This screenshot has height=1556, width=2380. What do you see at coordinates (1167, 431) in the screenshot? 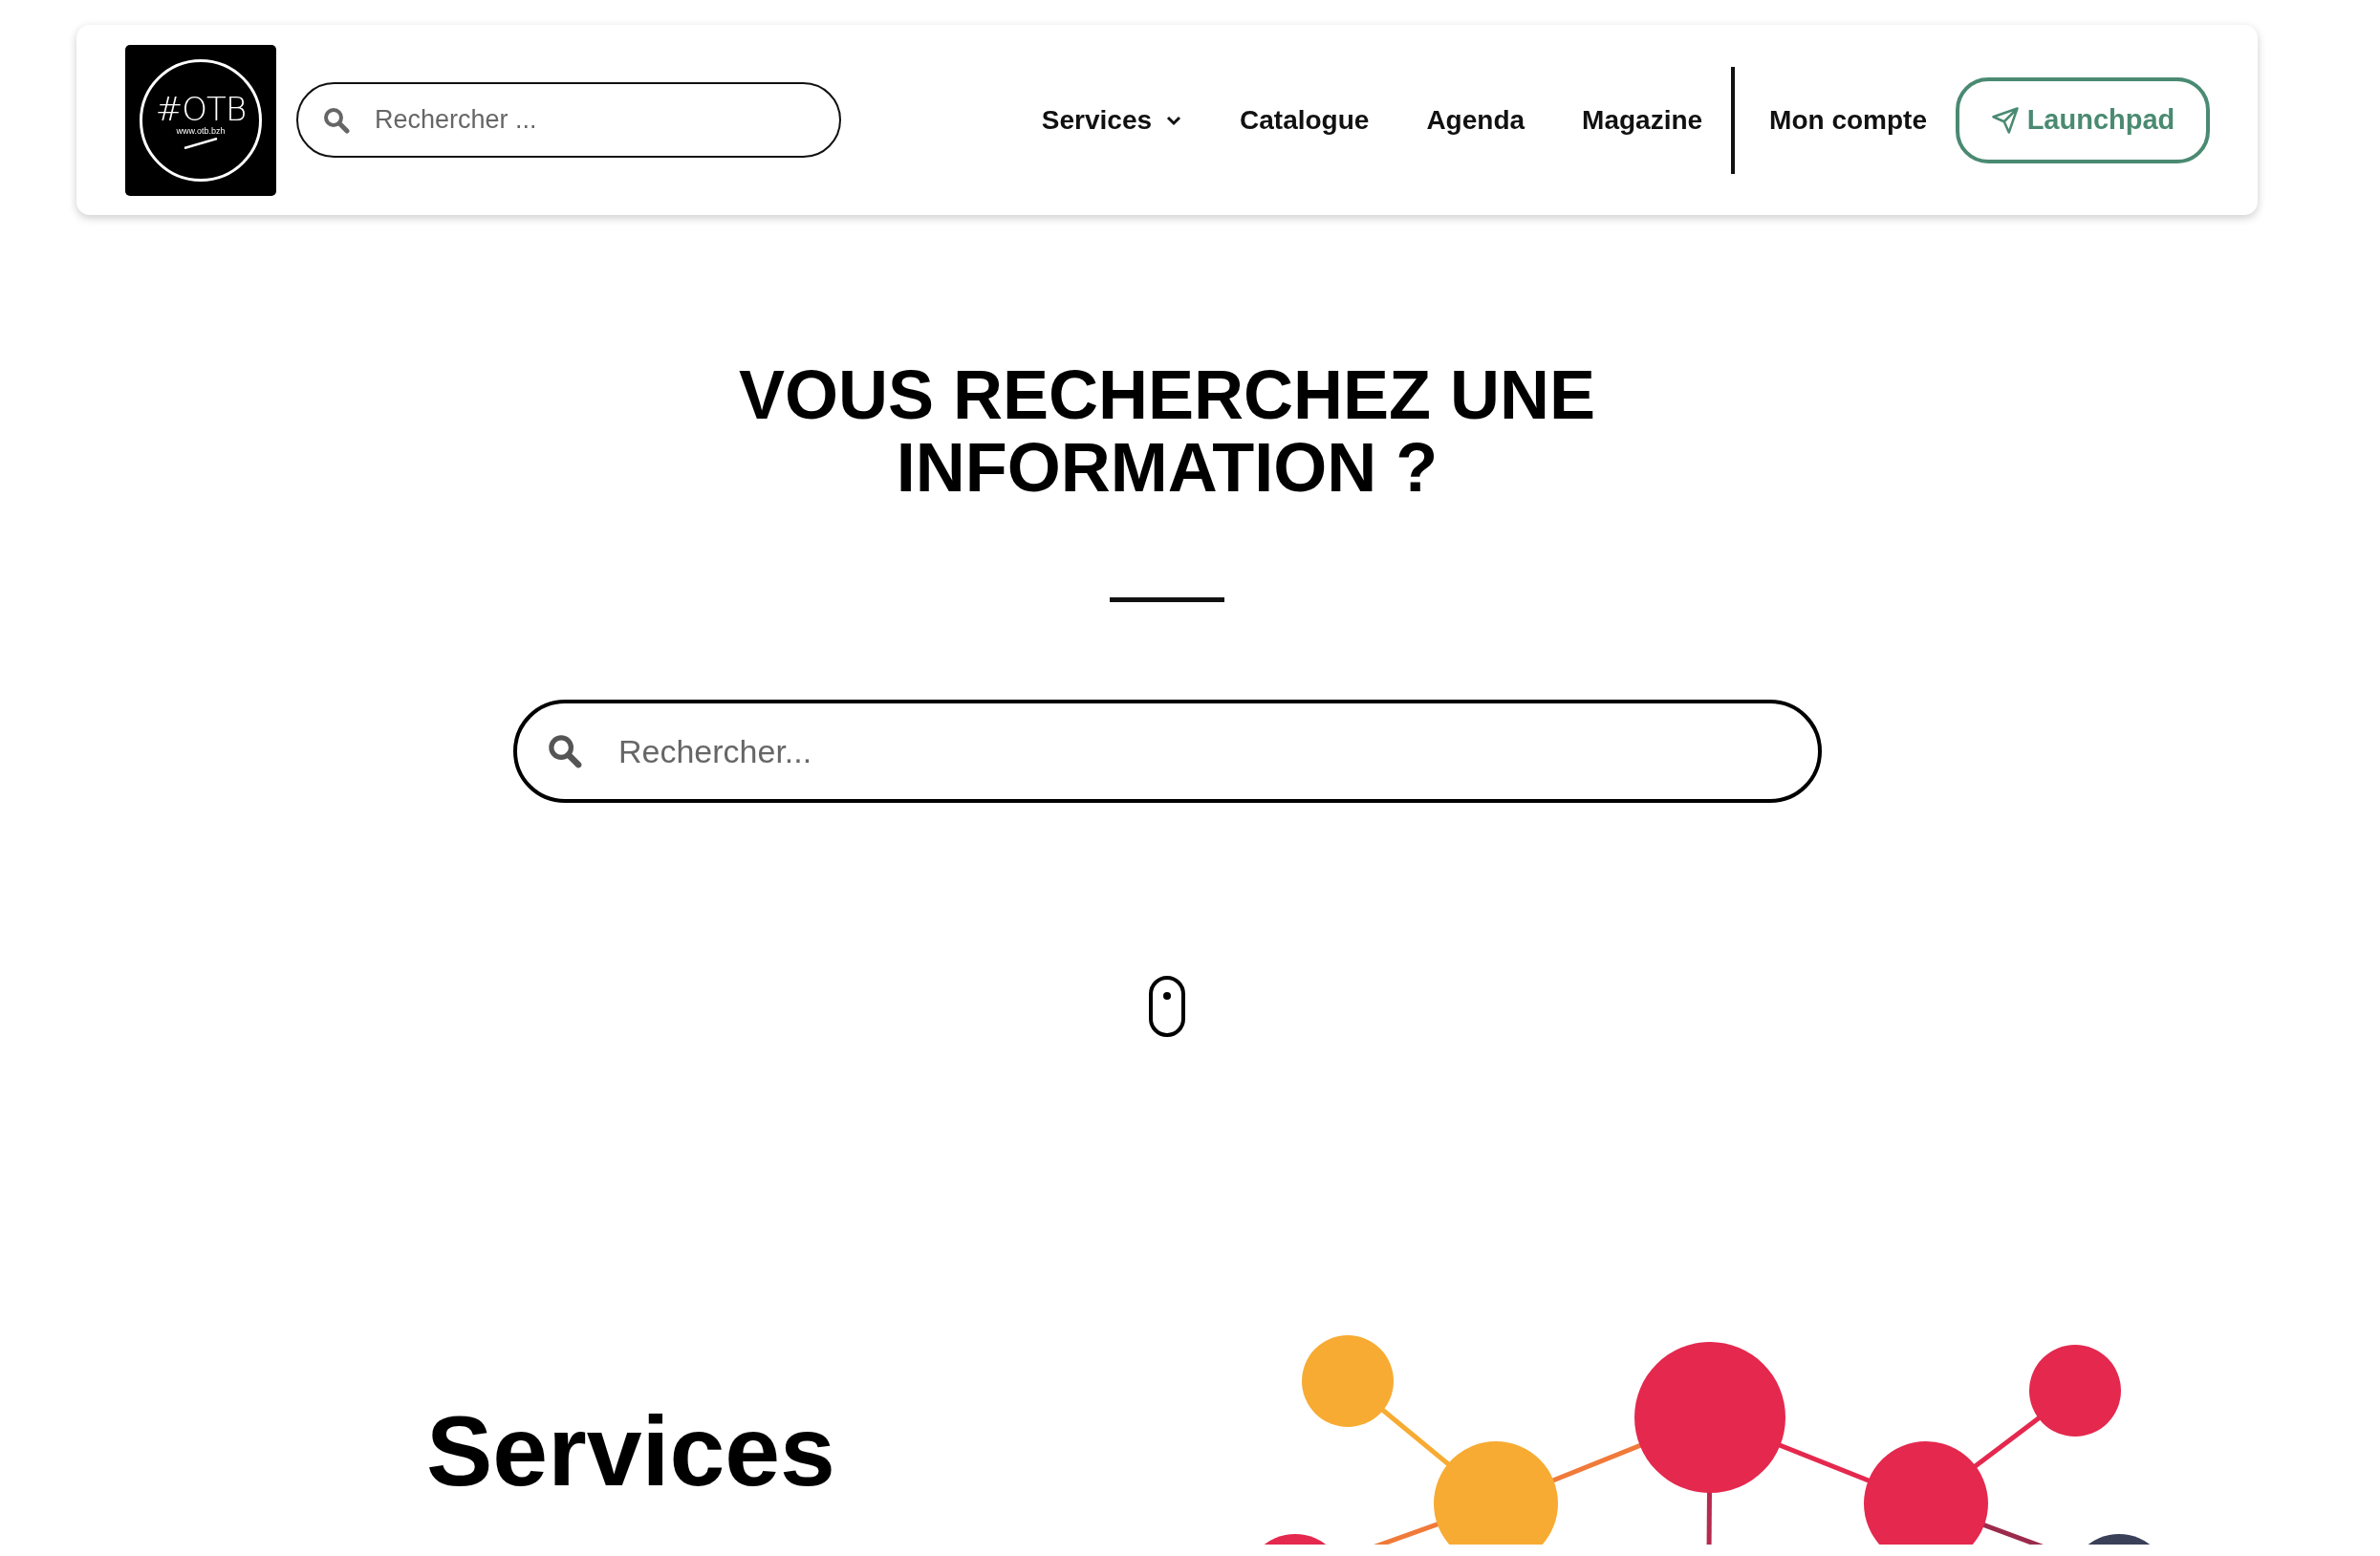
I see `hero-title: VOUS RECHERCHEZ UNE INFORMATION ?` at bounding box center [1167, 431].